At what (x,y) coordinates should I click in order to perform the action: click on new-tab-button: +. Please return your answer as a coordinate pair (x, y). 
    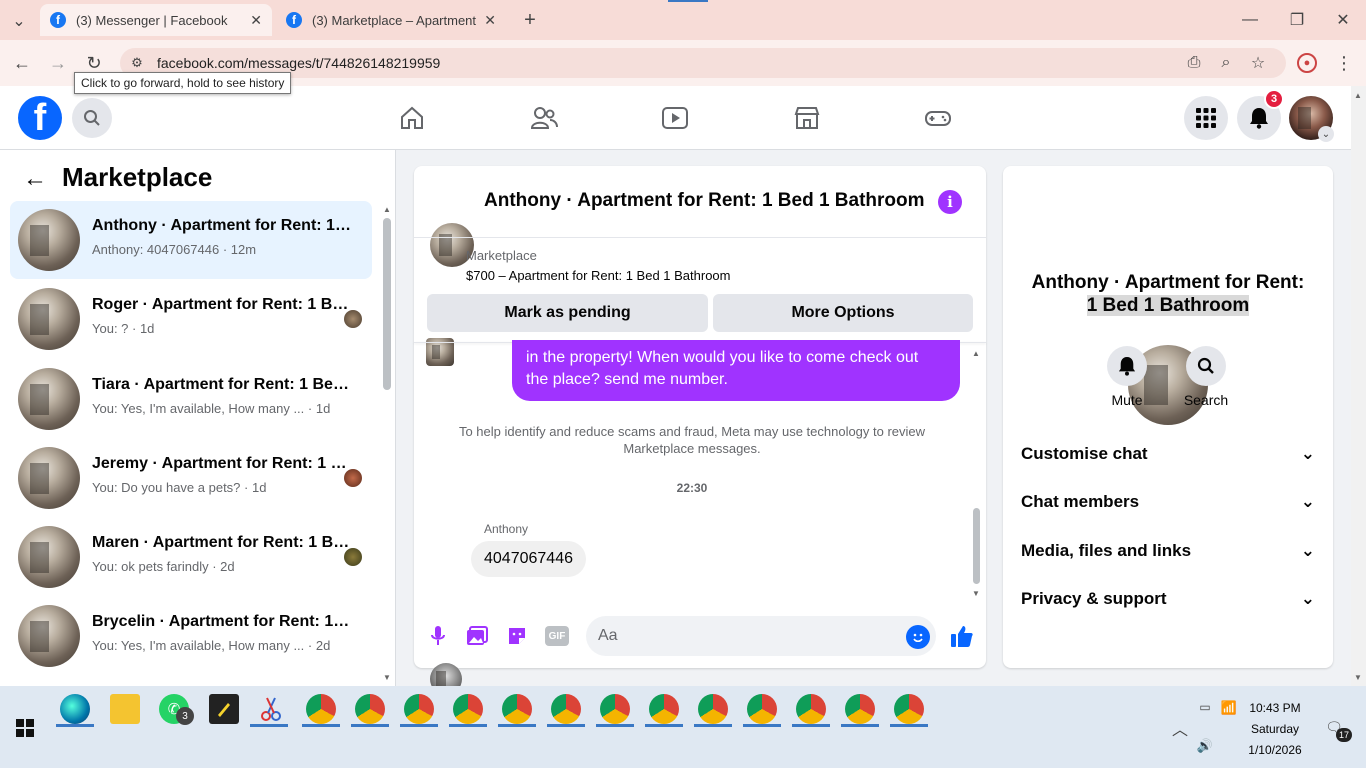
    Looking at the image, I should click on (530, 20).